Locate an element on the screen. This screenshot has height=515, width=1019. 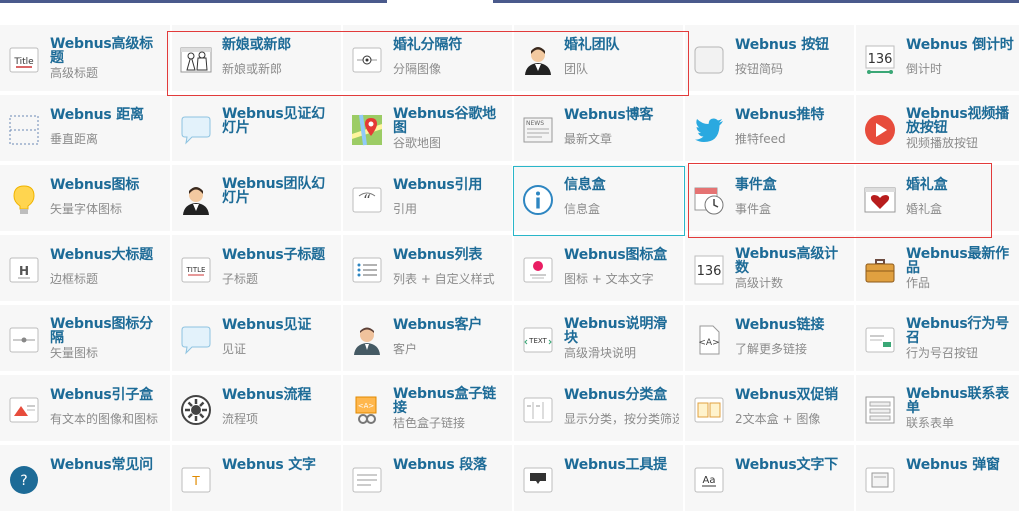
shortcode-title: 信息盒 is located at coordinates (585, 185).